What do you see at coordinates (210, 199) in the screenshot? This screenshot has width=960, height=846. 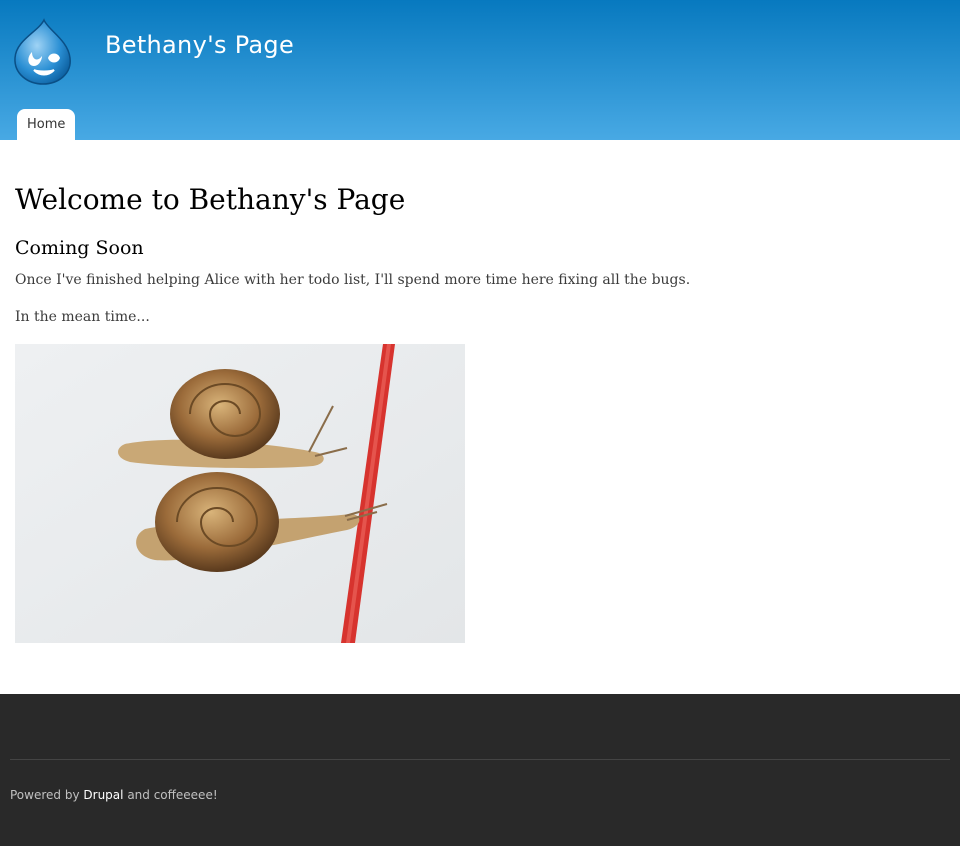 I see `page-title: Welcome to Bethany's Page` at bounding box center [210, 199].